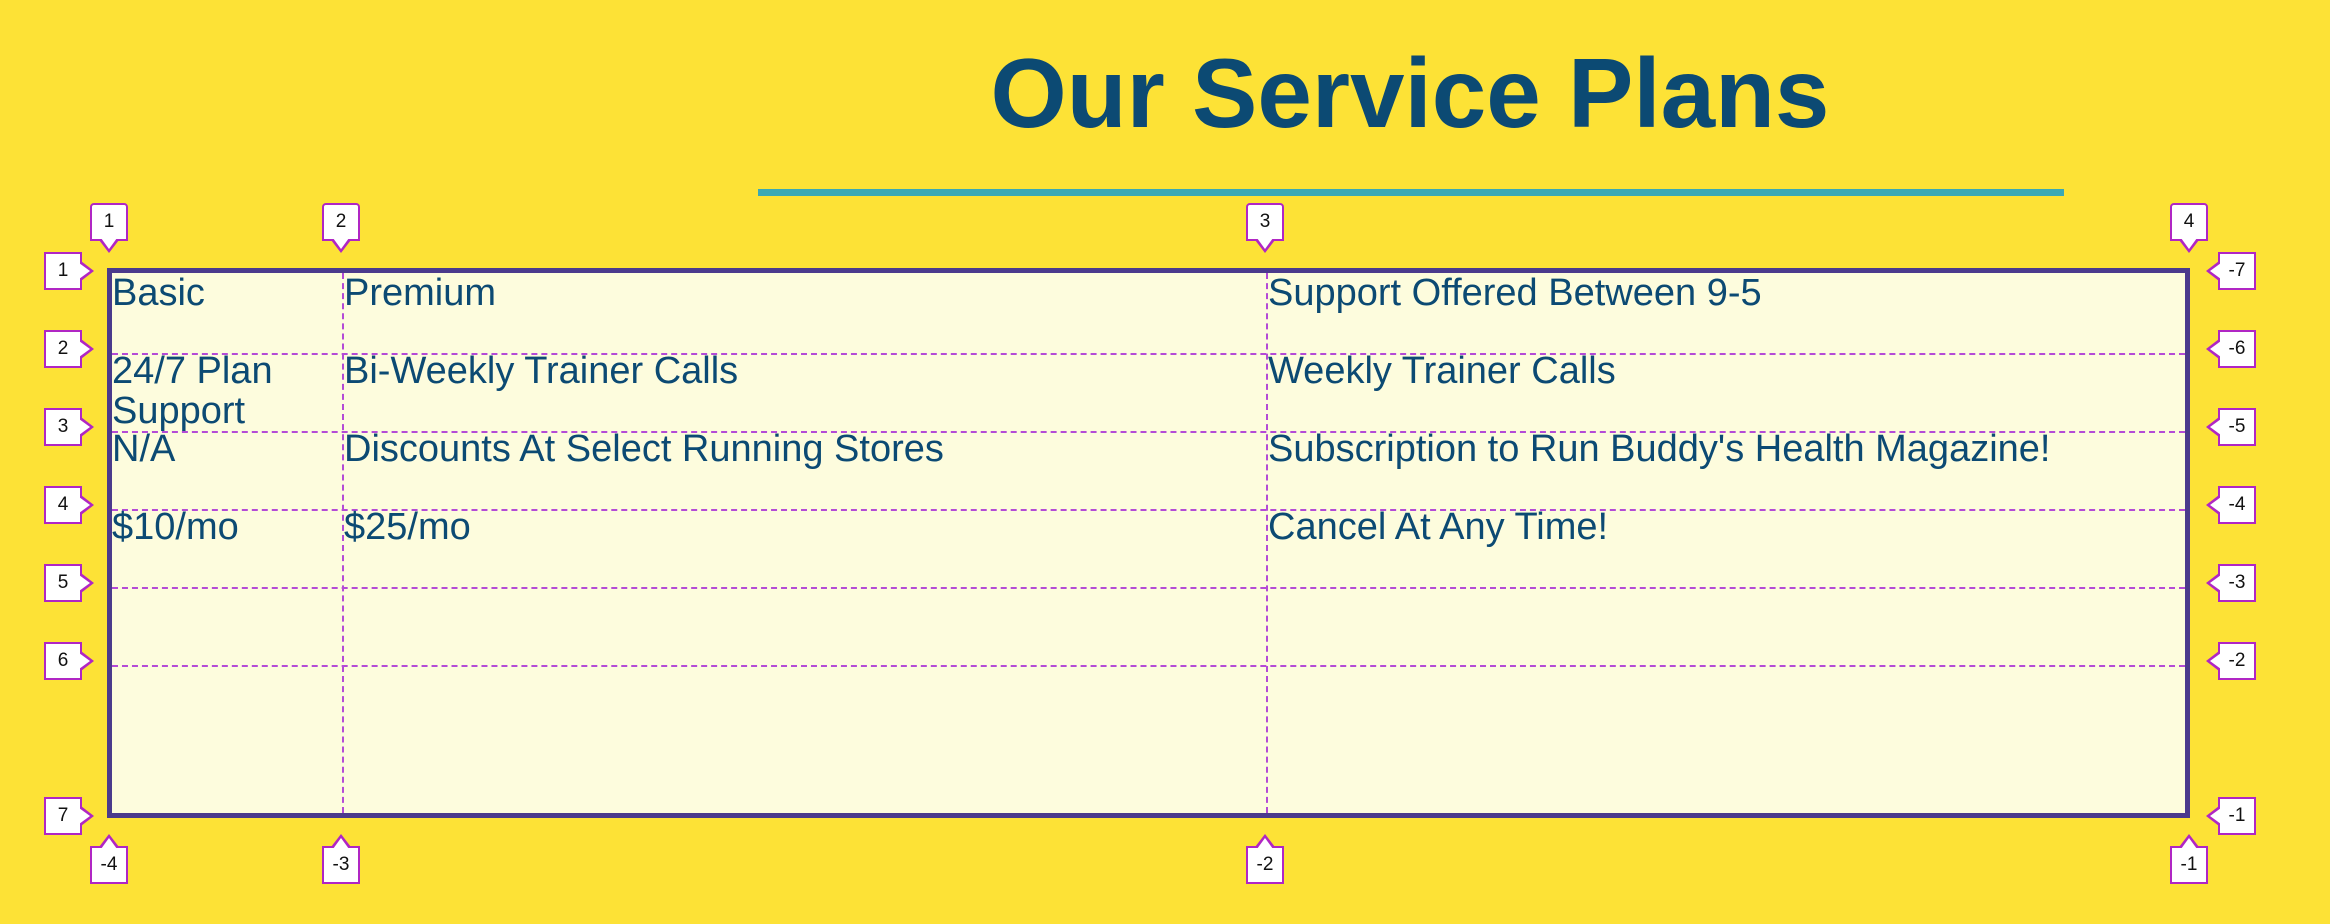 The width and height of the screenshot is (2330, 924). What do you see at coordinates (341, 859) in the screenshot?
I see `grid-column-number-tag: -3` at bounding box center [341, 859].